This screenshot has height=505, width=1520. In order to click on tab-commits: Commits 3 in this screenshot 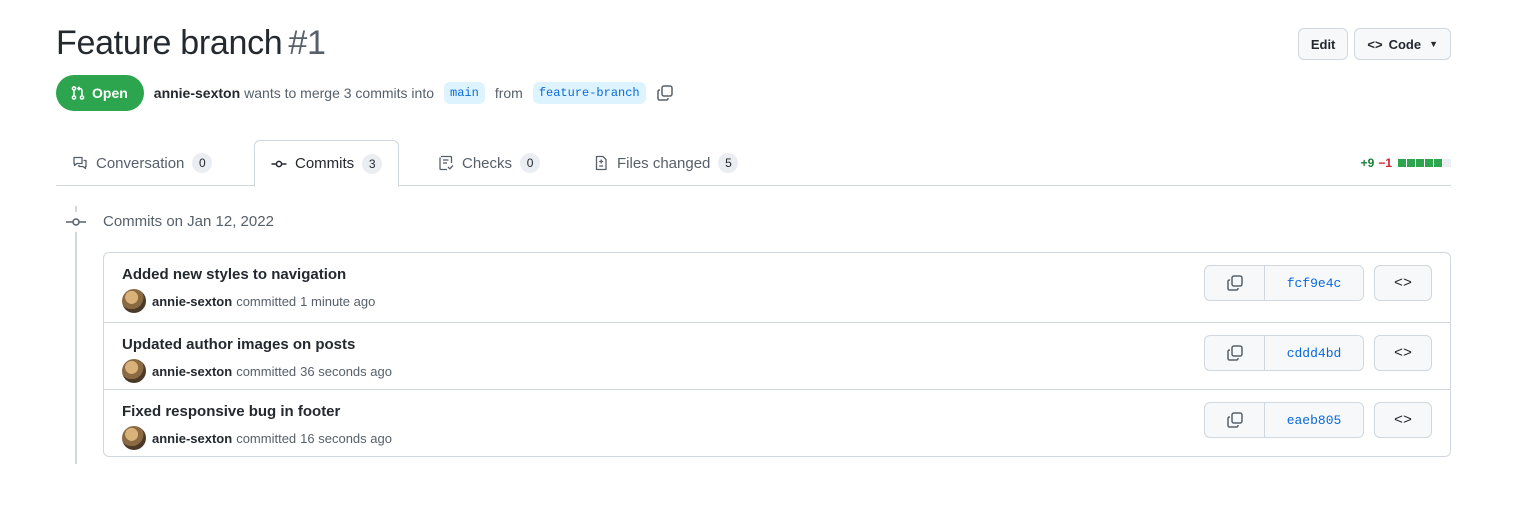, I will do `click(327, 163)`.